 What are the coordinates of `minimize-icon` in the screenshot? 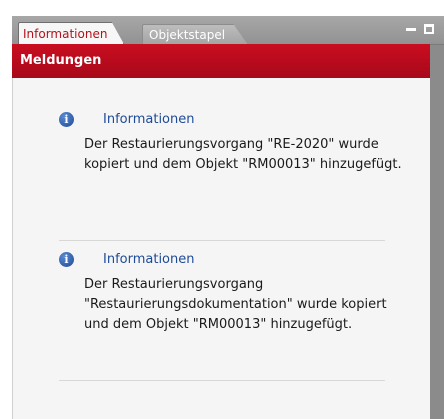 It's located at (411, 29).